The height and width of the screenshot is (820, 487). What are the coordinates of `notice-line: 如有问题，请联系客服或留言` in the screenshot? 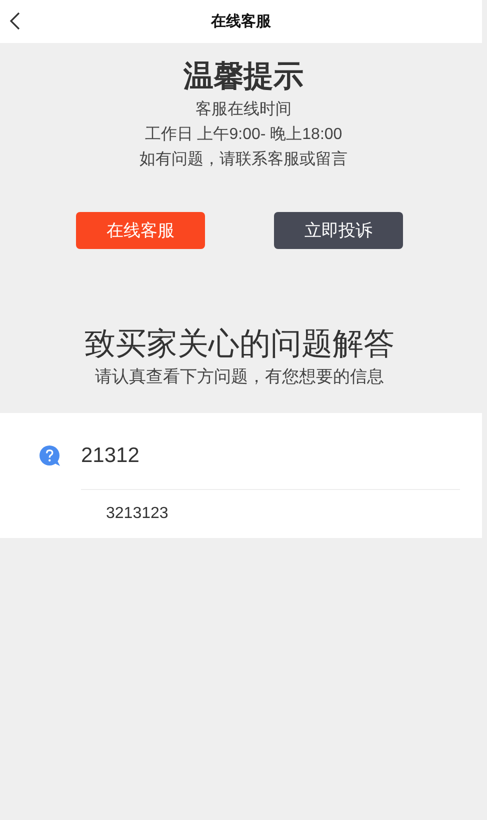 It's located at (244, 160).